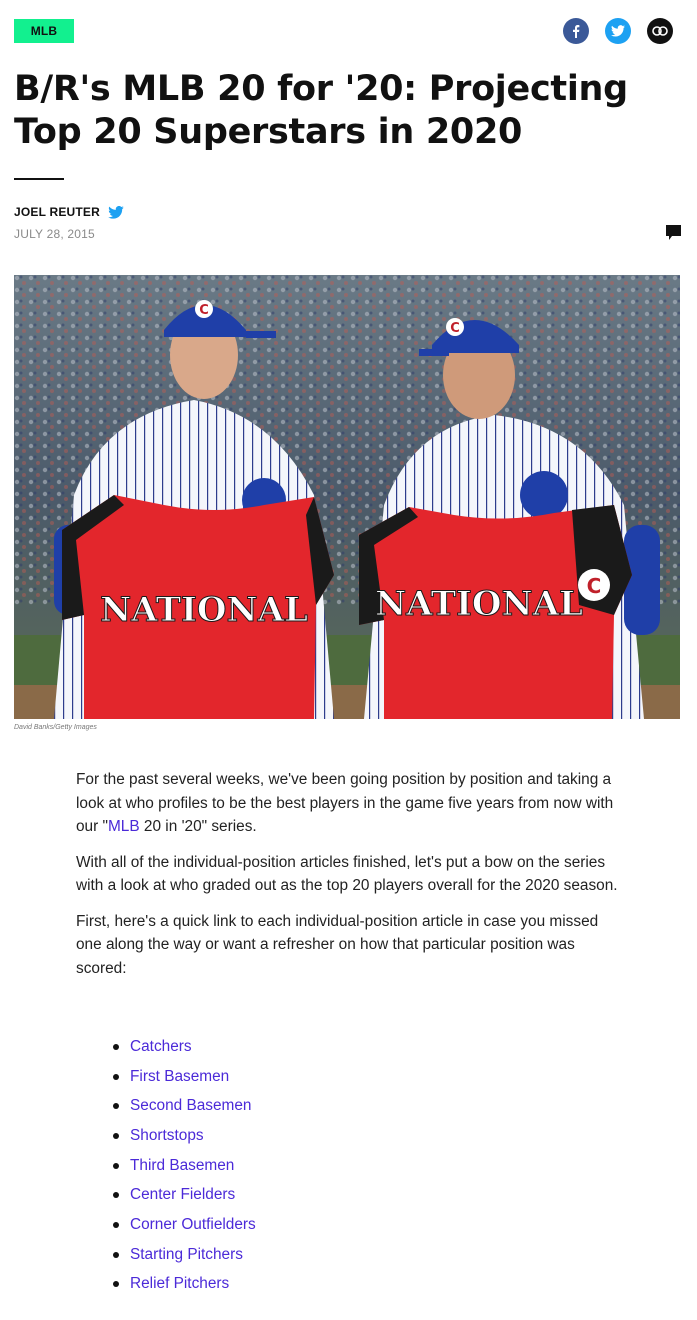 The image size is (697, 1320). What do you see at coordinates (193, 1225) in the screenshot?
I see `link-corner-outfielders: Corner Outfielders` at bounding box center [193, 1225].